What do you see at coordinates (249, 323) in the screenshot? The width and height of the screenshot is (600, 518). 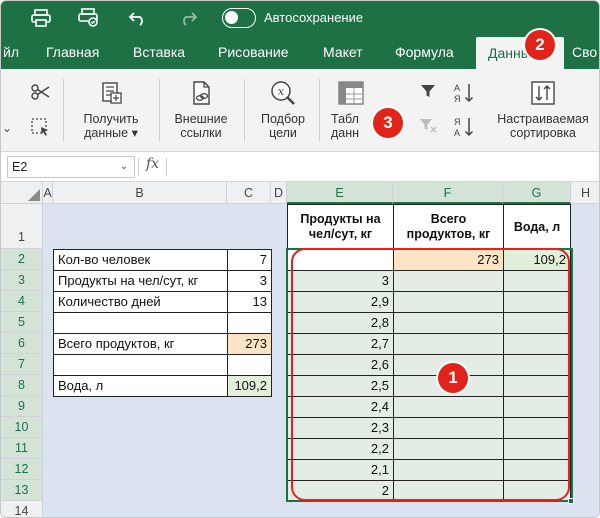 I see `cell-c5` at bounding box center [249, 323].